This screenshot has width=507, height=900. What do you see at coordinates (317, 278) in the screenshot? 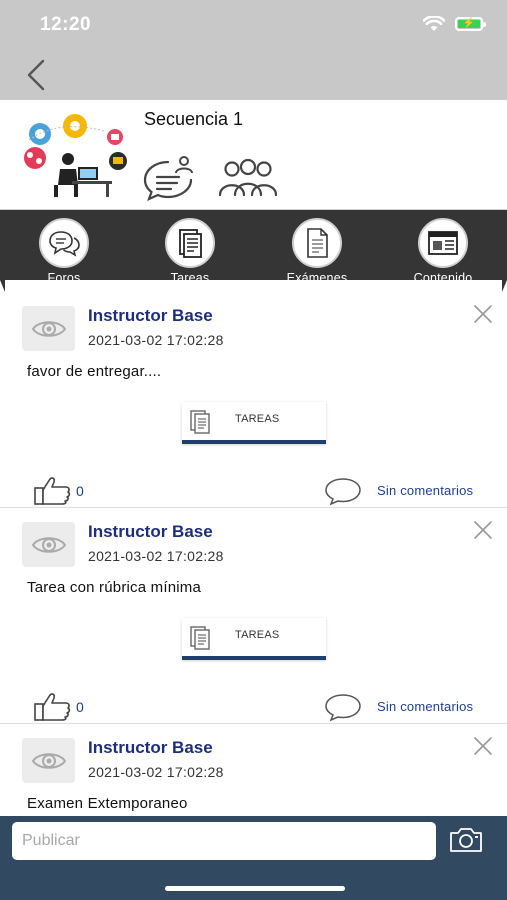
I see `tab-examenes-label: Exámenes` at bounding box center [317, 278].